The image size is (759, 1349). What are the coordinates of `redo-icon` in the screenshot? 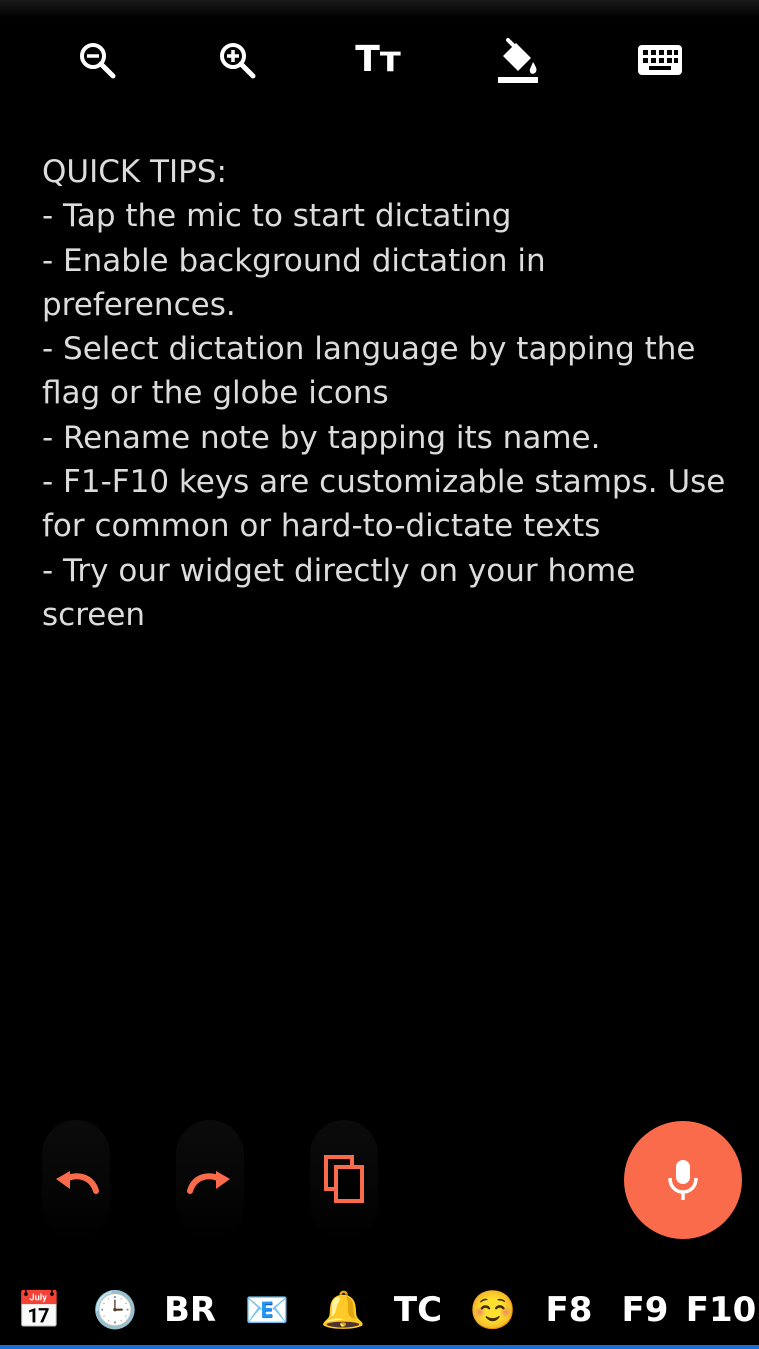 It's located at (208, 1182).